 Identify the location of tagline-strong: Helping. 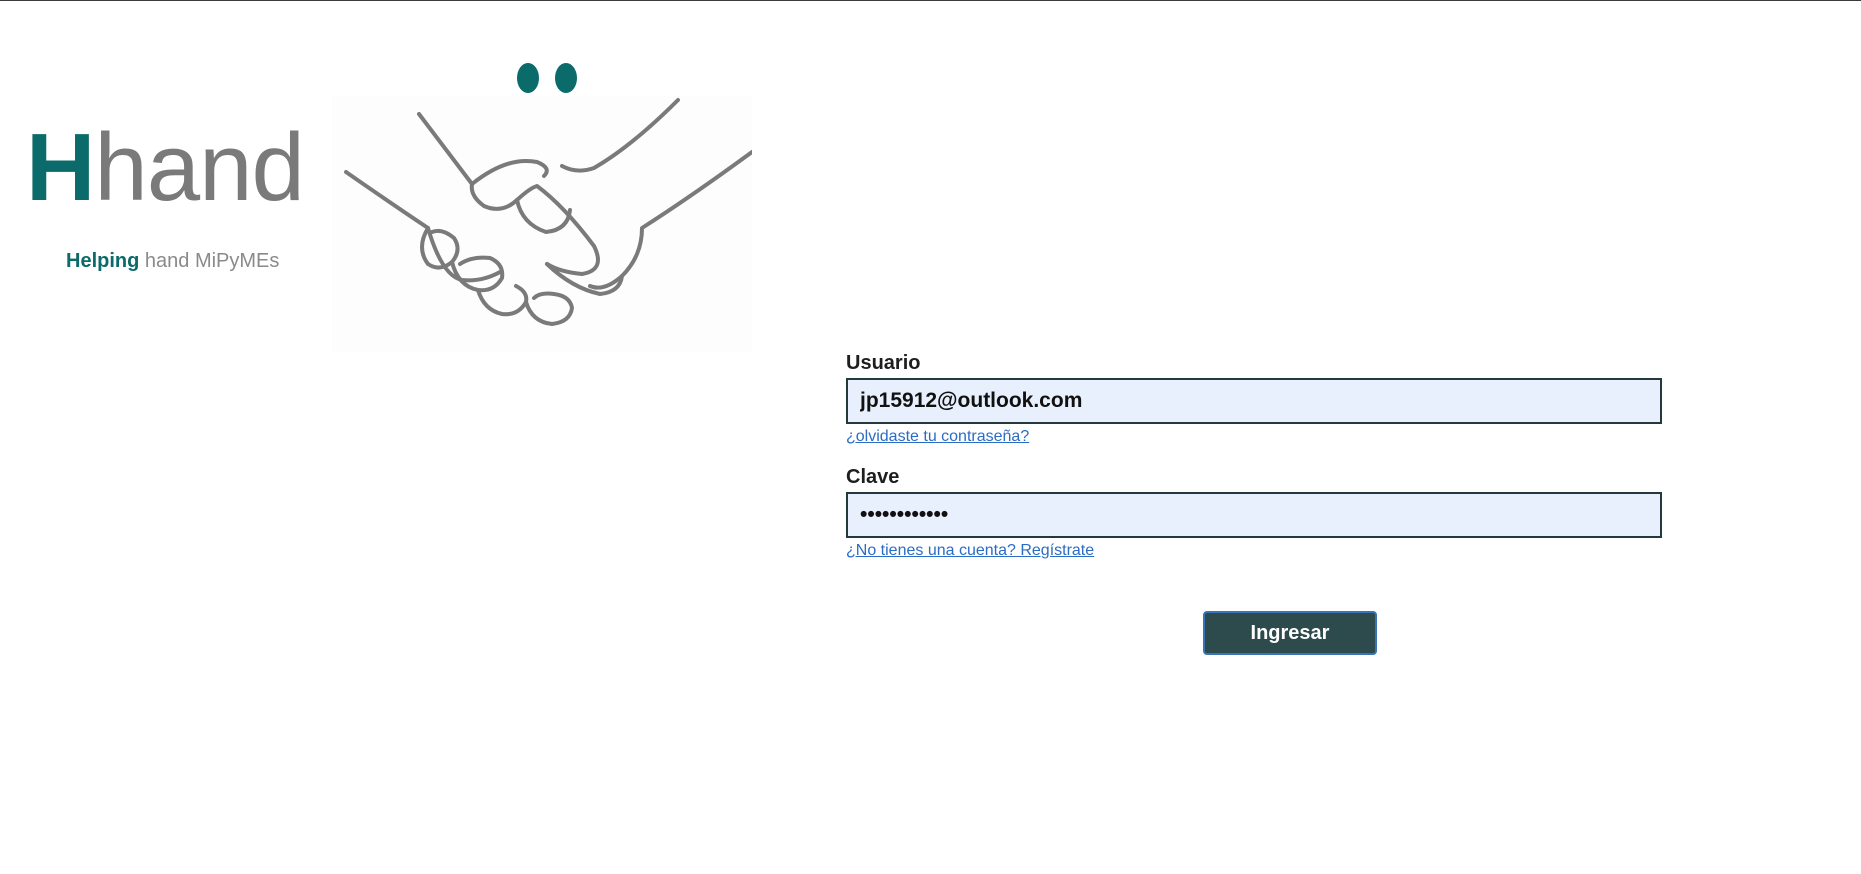
(103, 261).